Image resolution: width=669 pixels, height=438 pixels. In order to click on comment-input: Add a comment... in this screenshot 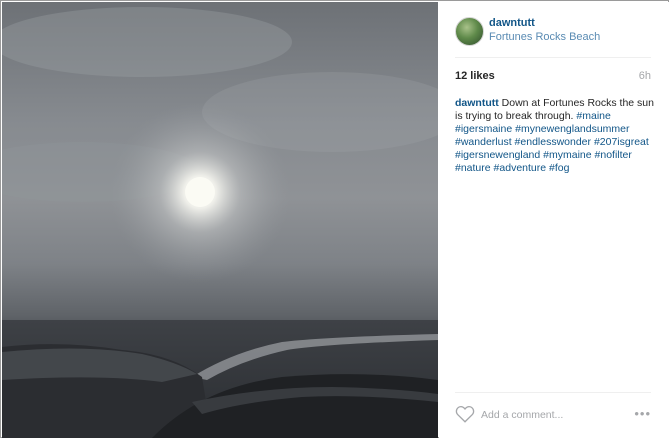, I will do `click(522, 415)`.